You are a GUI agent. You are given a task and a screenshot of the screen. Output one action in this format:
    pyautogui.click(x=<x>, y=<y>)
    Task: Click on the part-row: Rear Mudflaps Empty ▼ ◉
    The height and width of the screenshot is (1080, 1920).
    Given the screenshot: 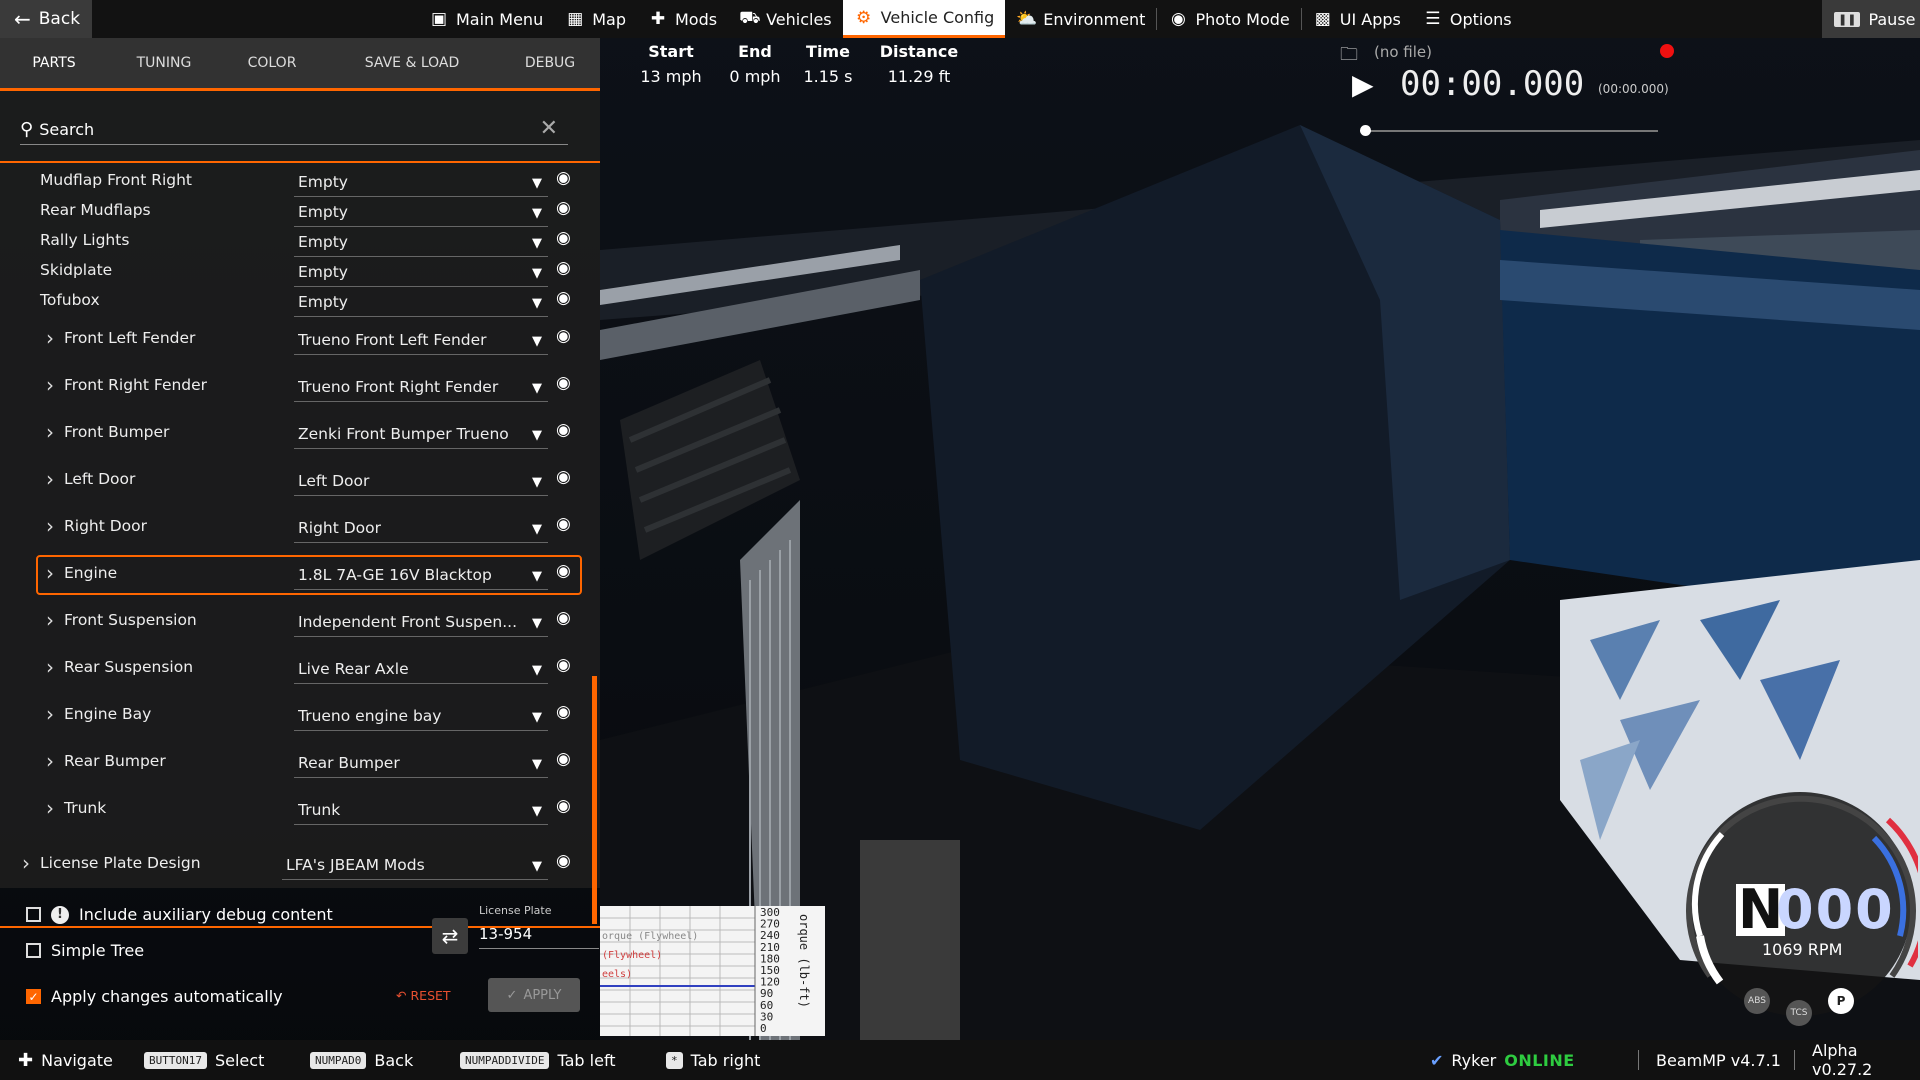 What is the action you would take?
    pyautogui.click(x=300, y=211)
    